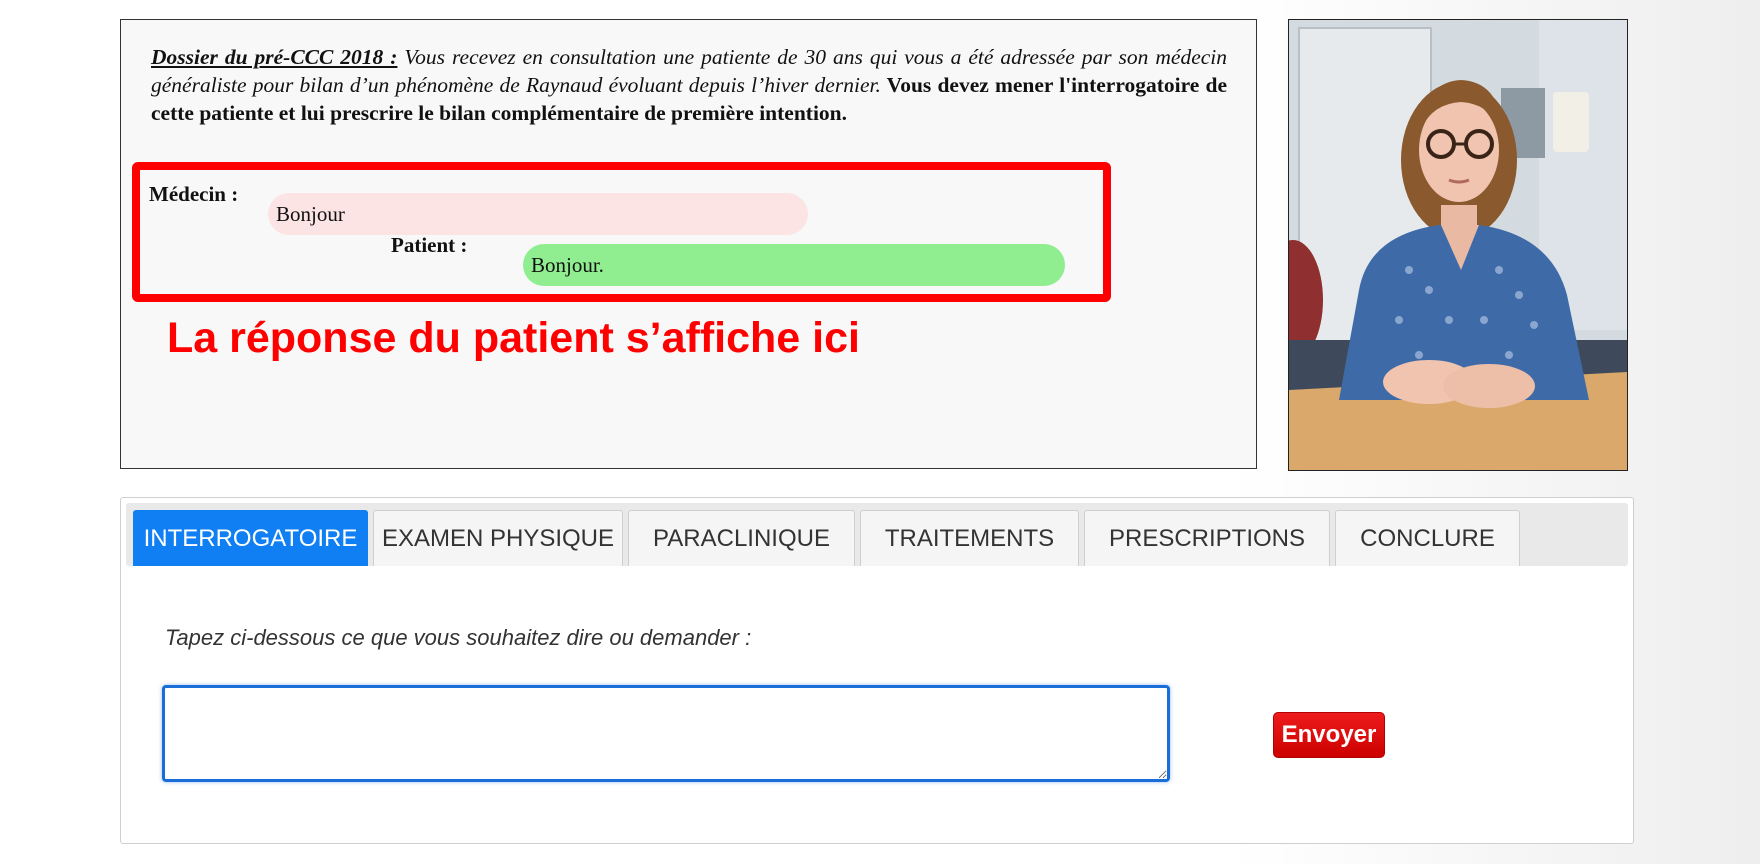 Image resolution: width=1760 pixels, height=864 pixels. Describe the element at coordinates (969, 538) in the screenshot. I see `tab-traitements: TRAITEMENTS` at that location.